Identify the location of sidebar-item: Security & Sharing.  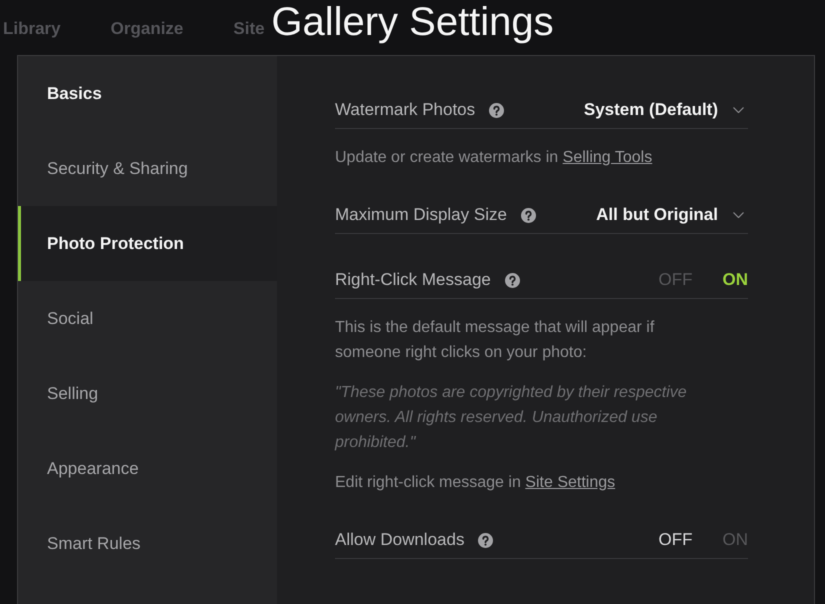
(147, 168).